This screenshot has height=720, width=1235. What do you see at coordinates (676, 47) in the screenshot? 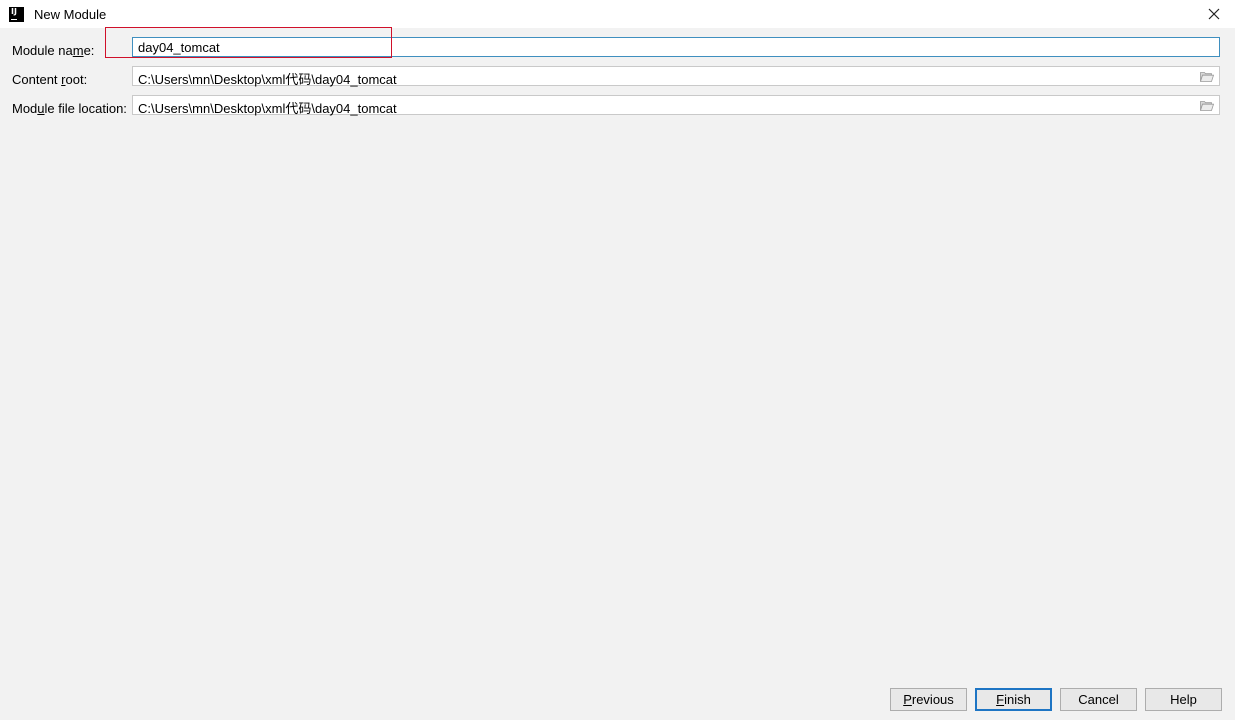
I see `module-name-input: day04_tomcat` at bounding box center [676, 47].